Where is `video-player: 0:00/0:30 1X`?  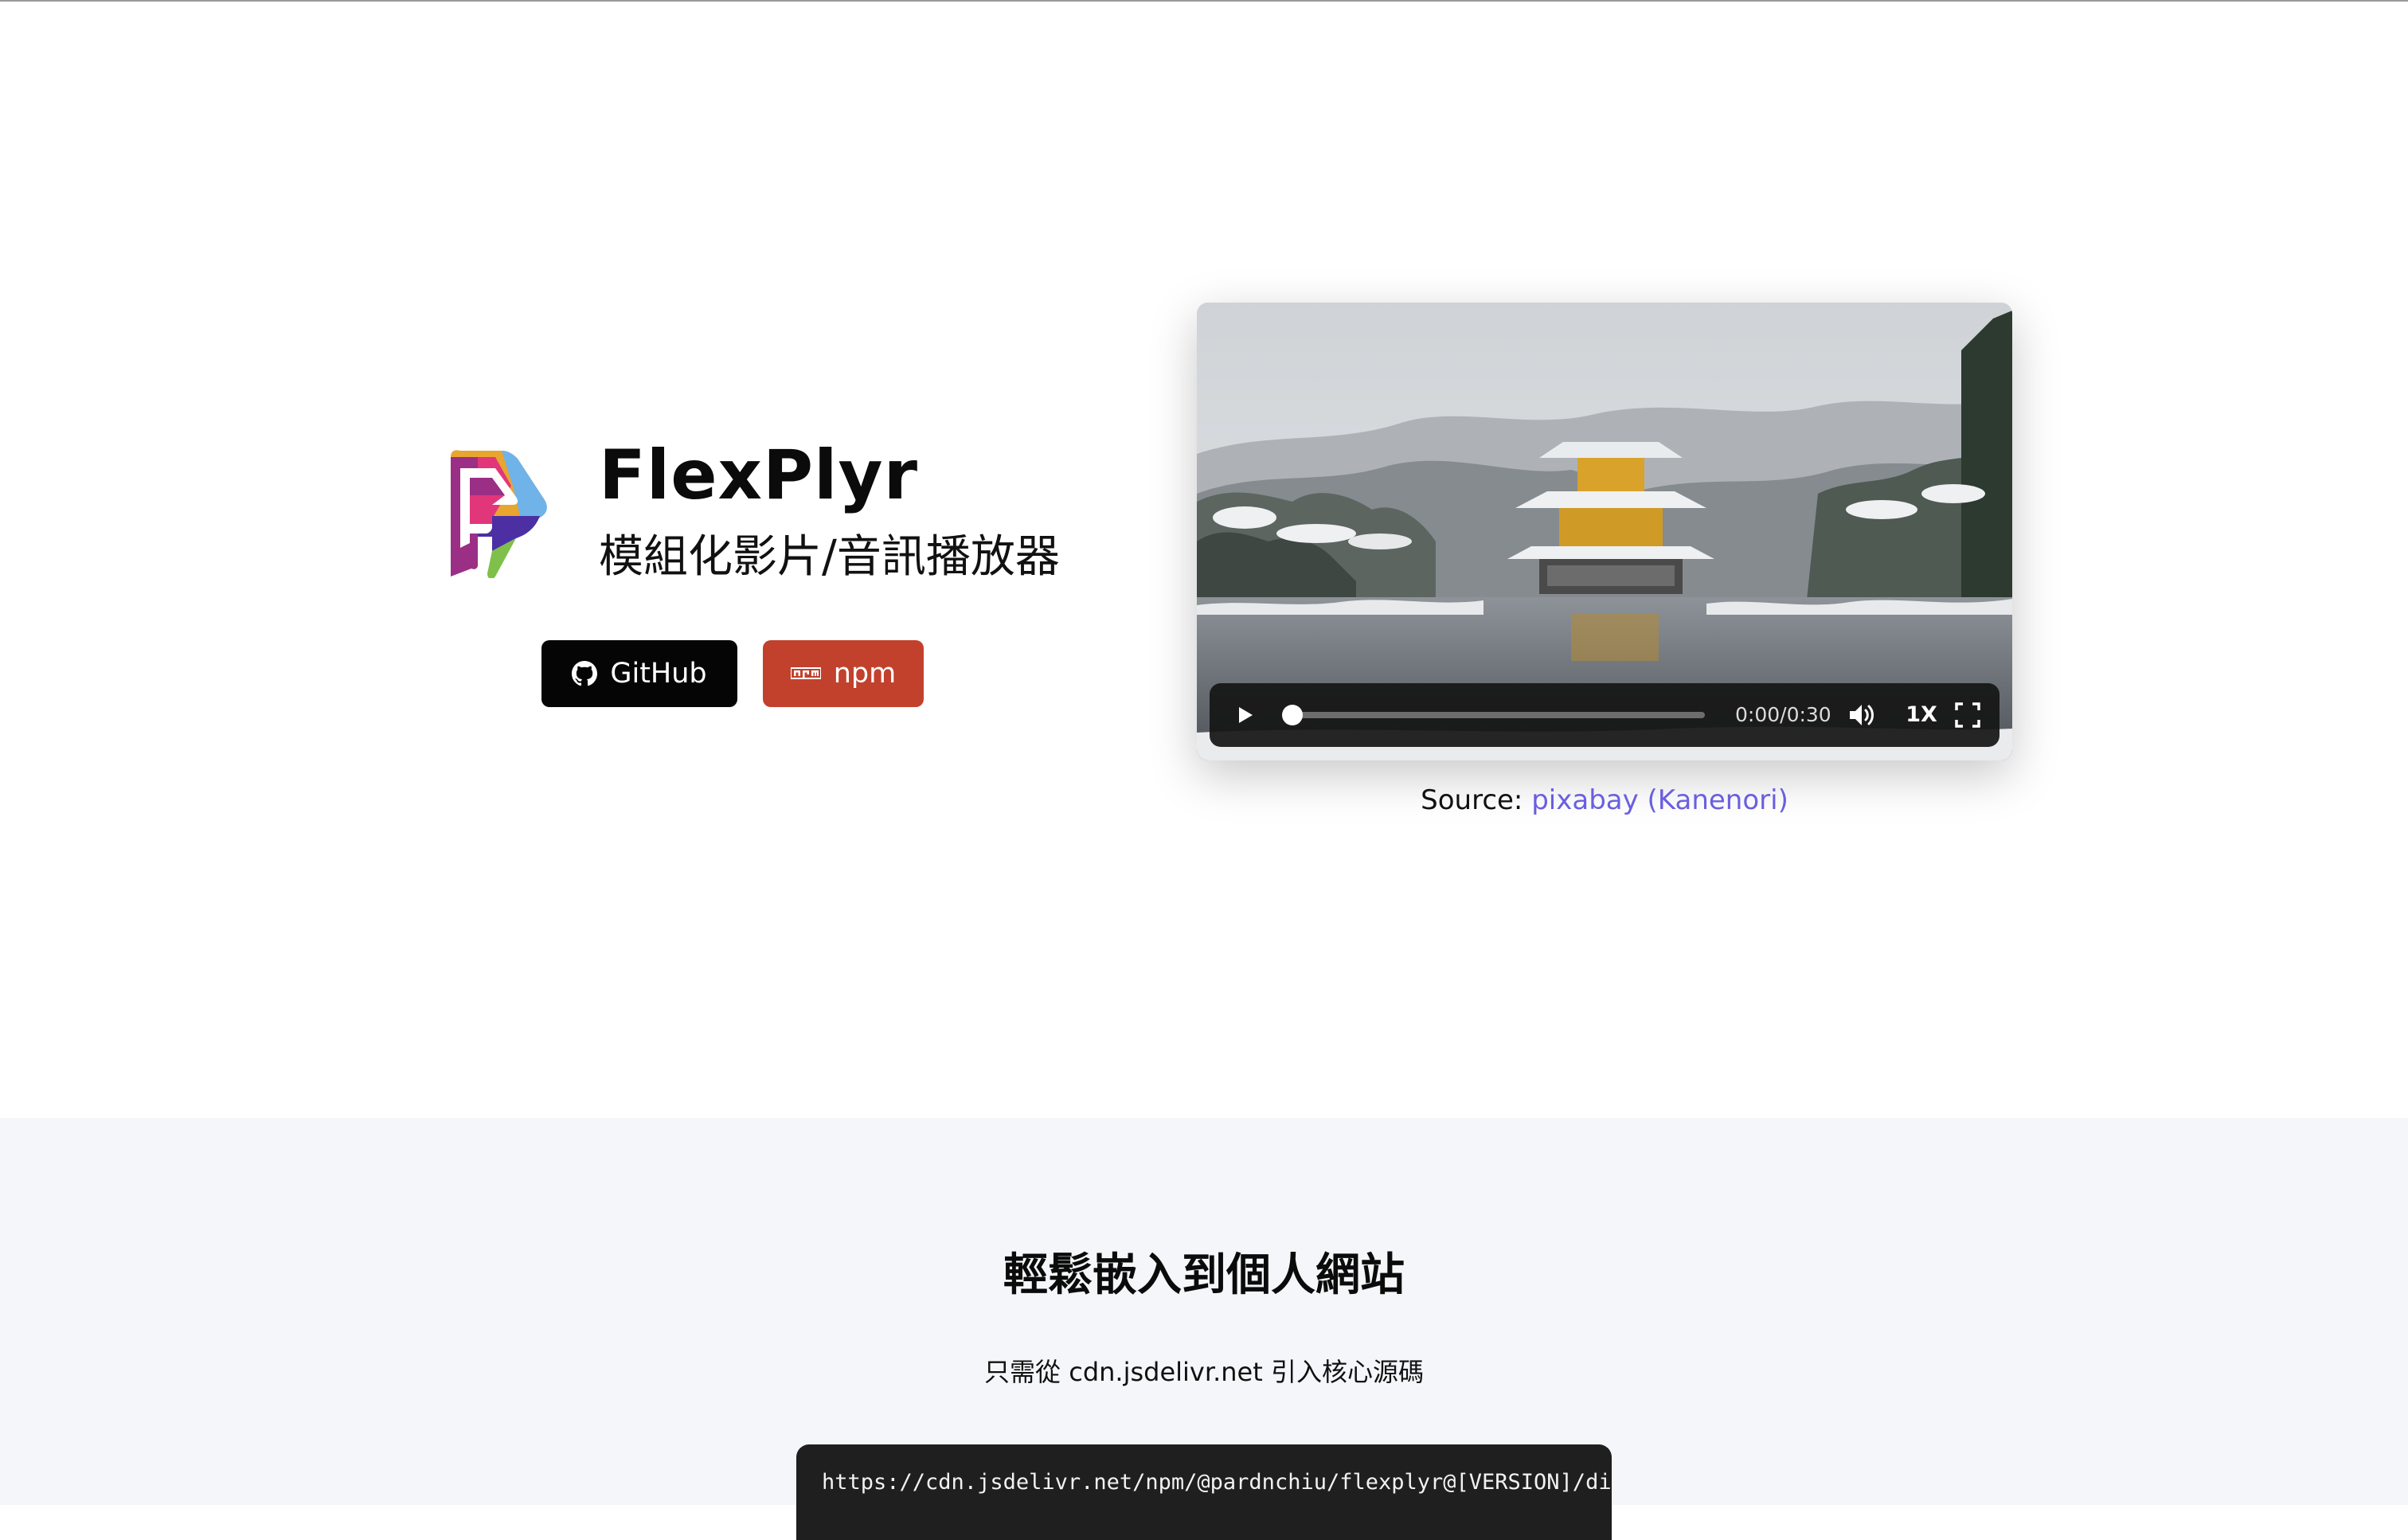
video-player: 0:00/0:30 1X is located at coordinates (1604, 531).